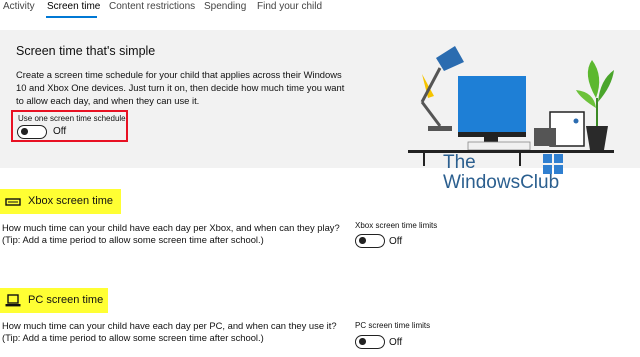  I want to click on xbox-section-title: Xbox screen time, so click(70, 201).